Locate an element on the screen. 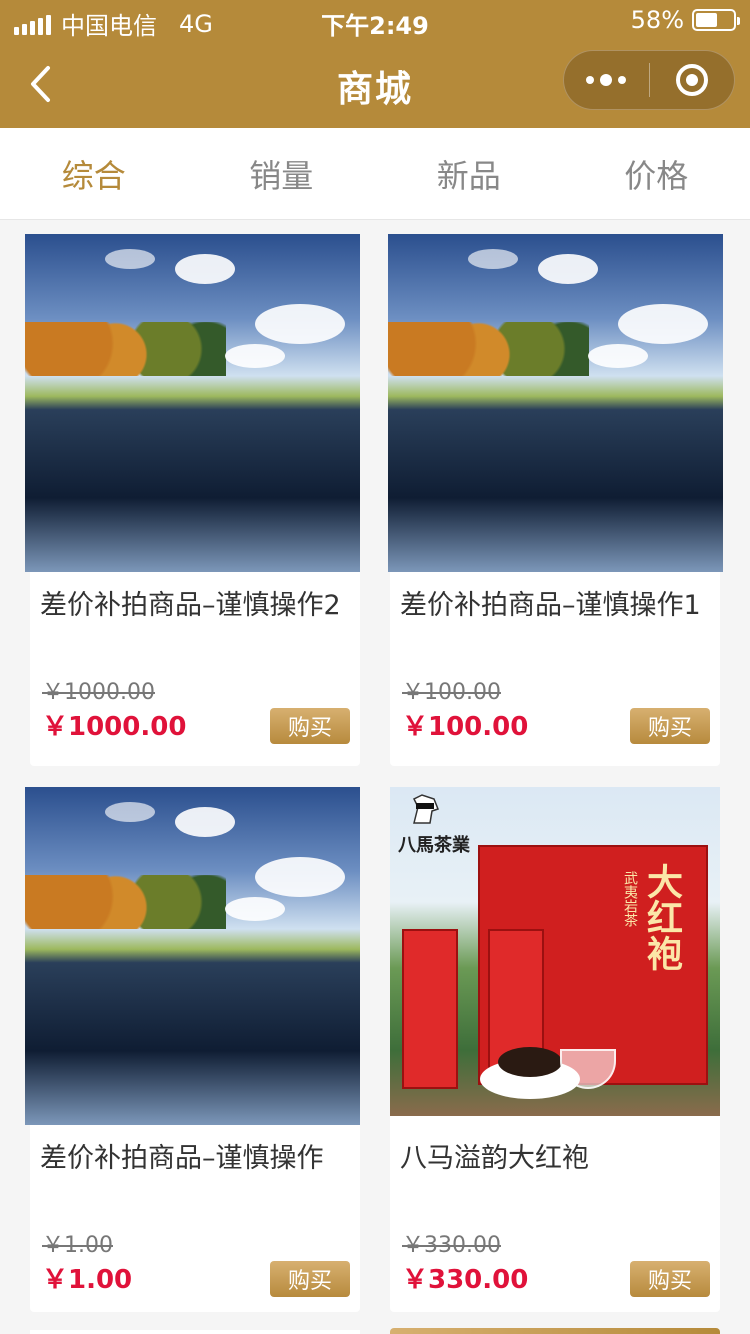 The height and width of the screenshot is (1334, 750). original-price: ￥100.00 is located at coordinates (451, 692).